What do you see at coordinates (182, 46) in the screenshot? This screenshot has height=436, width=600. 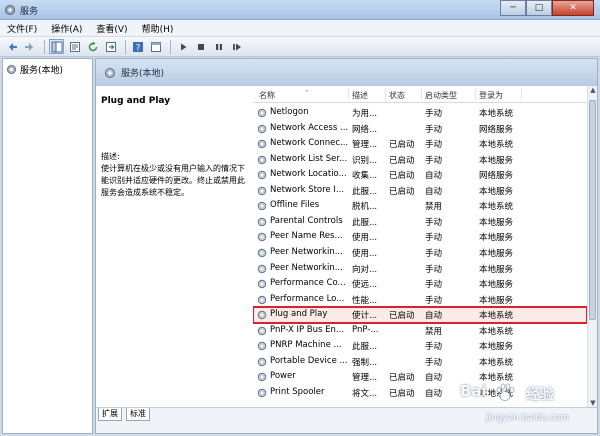 I see `start-service-icon` at bounding box center [182, 46].